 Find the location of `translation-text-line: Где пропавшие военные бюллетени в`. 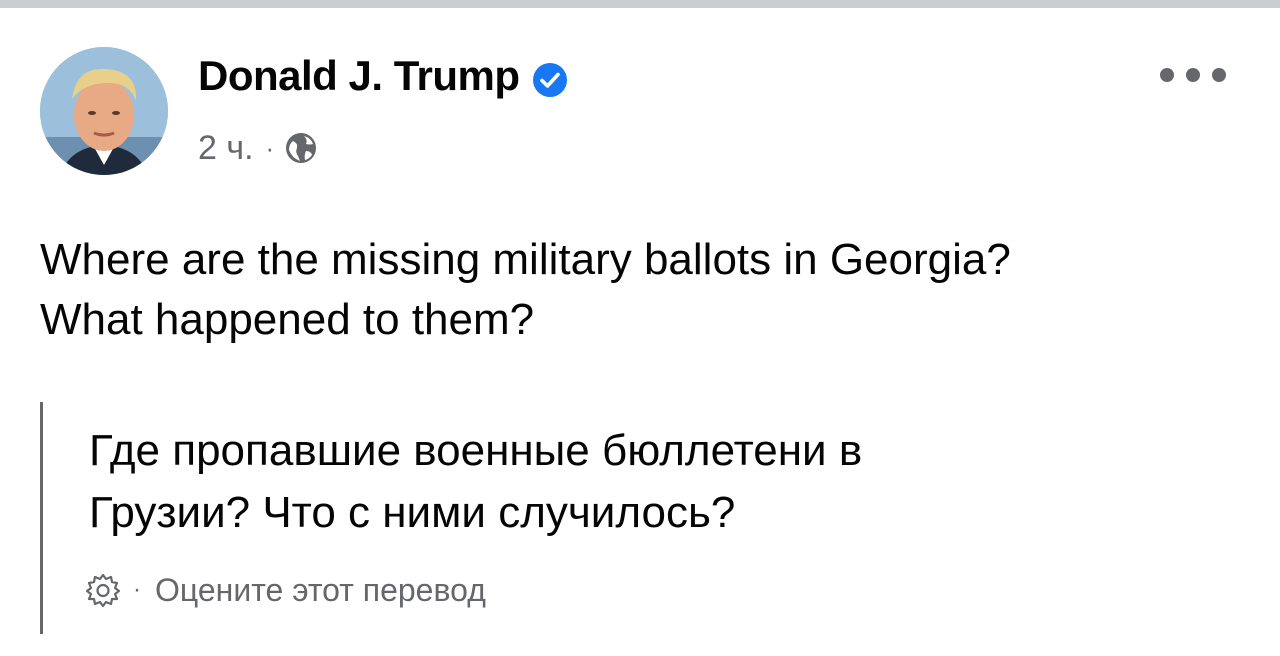

translation-text-line: Где пропавшие военные бюллетени в is located at coordinates (476, 450).